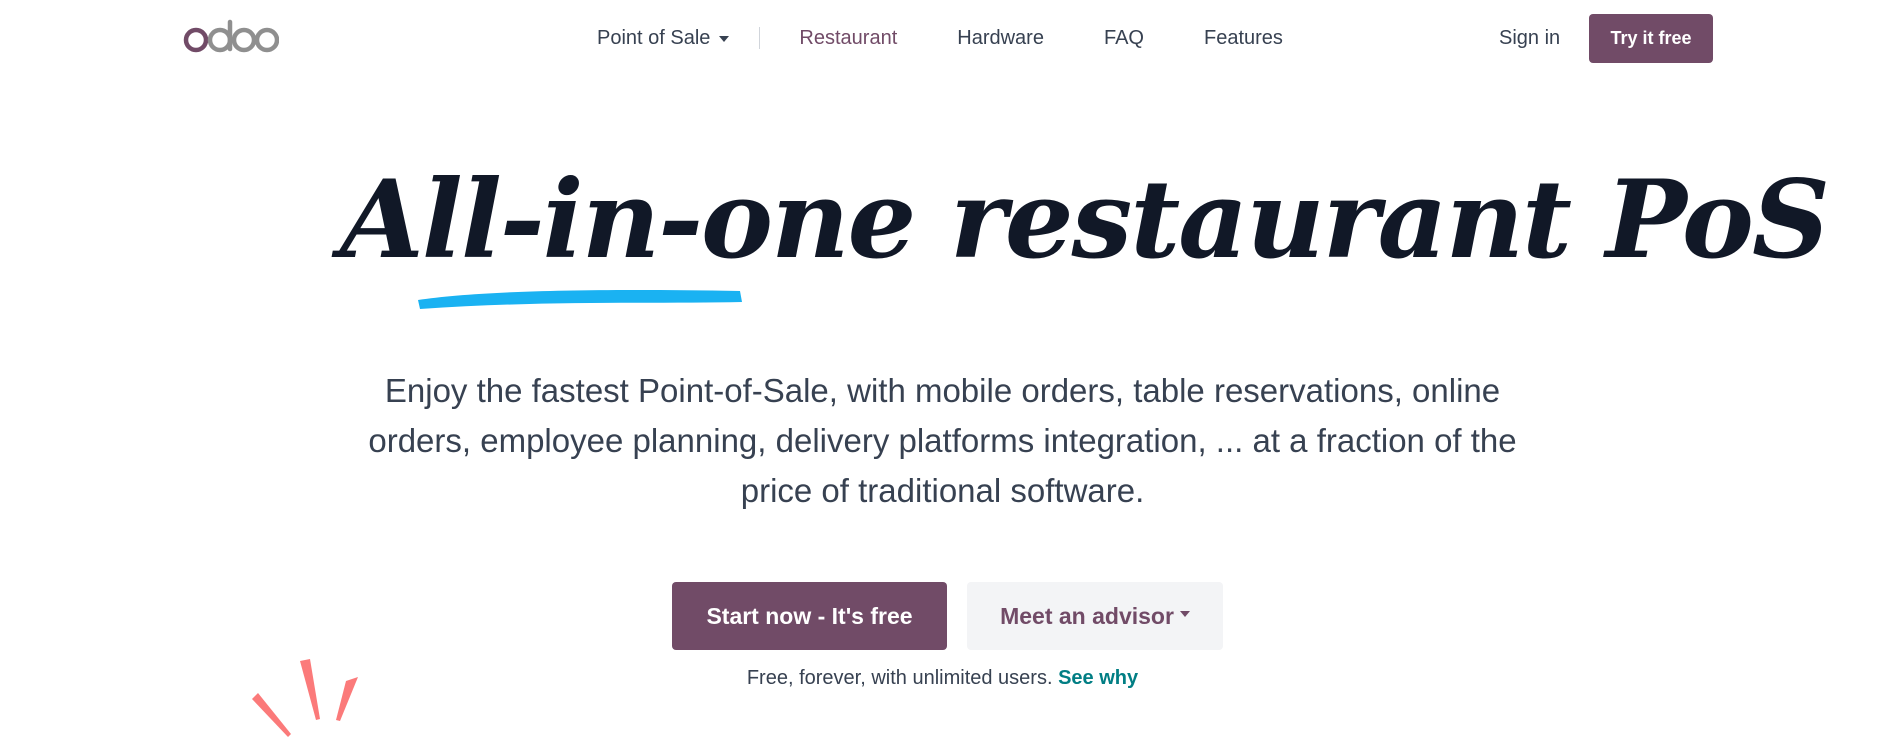  Describe the element at coordinates (848, 38) in the screenshot. I see `nav-item-restaurant: Restaurant` at that location.